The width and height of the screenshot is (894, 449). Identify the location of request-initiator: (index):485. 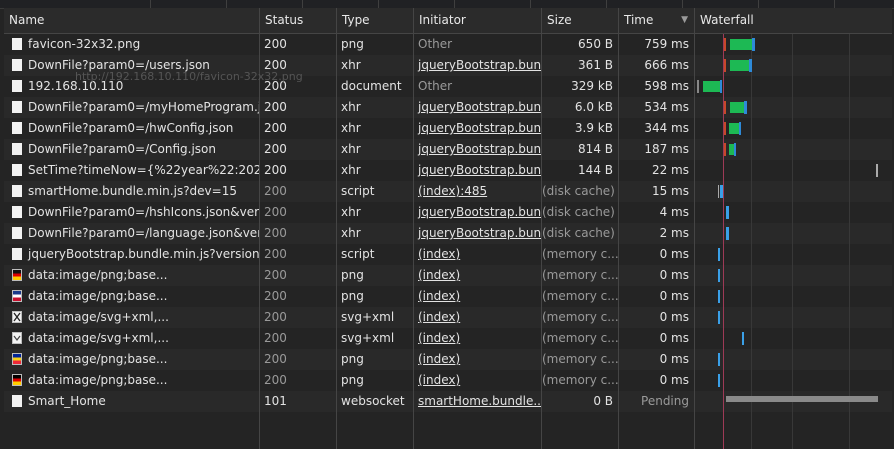
(477, 191).